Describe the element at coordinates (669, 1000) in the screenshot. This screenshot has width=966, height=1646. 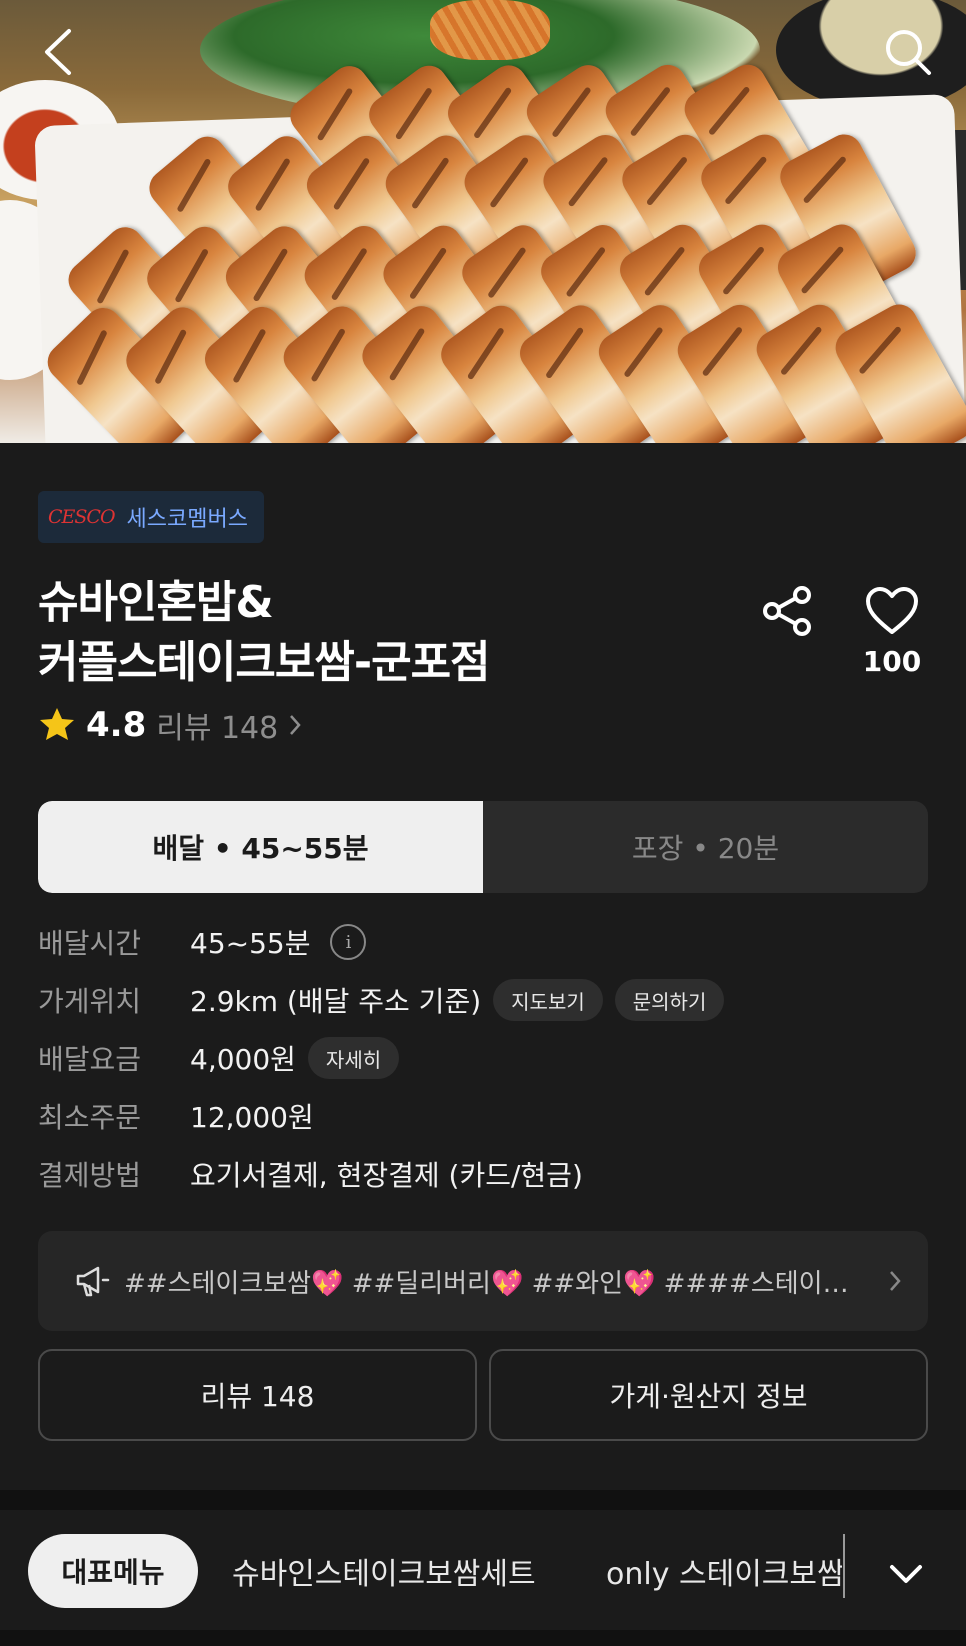
I see `inquiry-button: 문의하기` at that location.